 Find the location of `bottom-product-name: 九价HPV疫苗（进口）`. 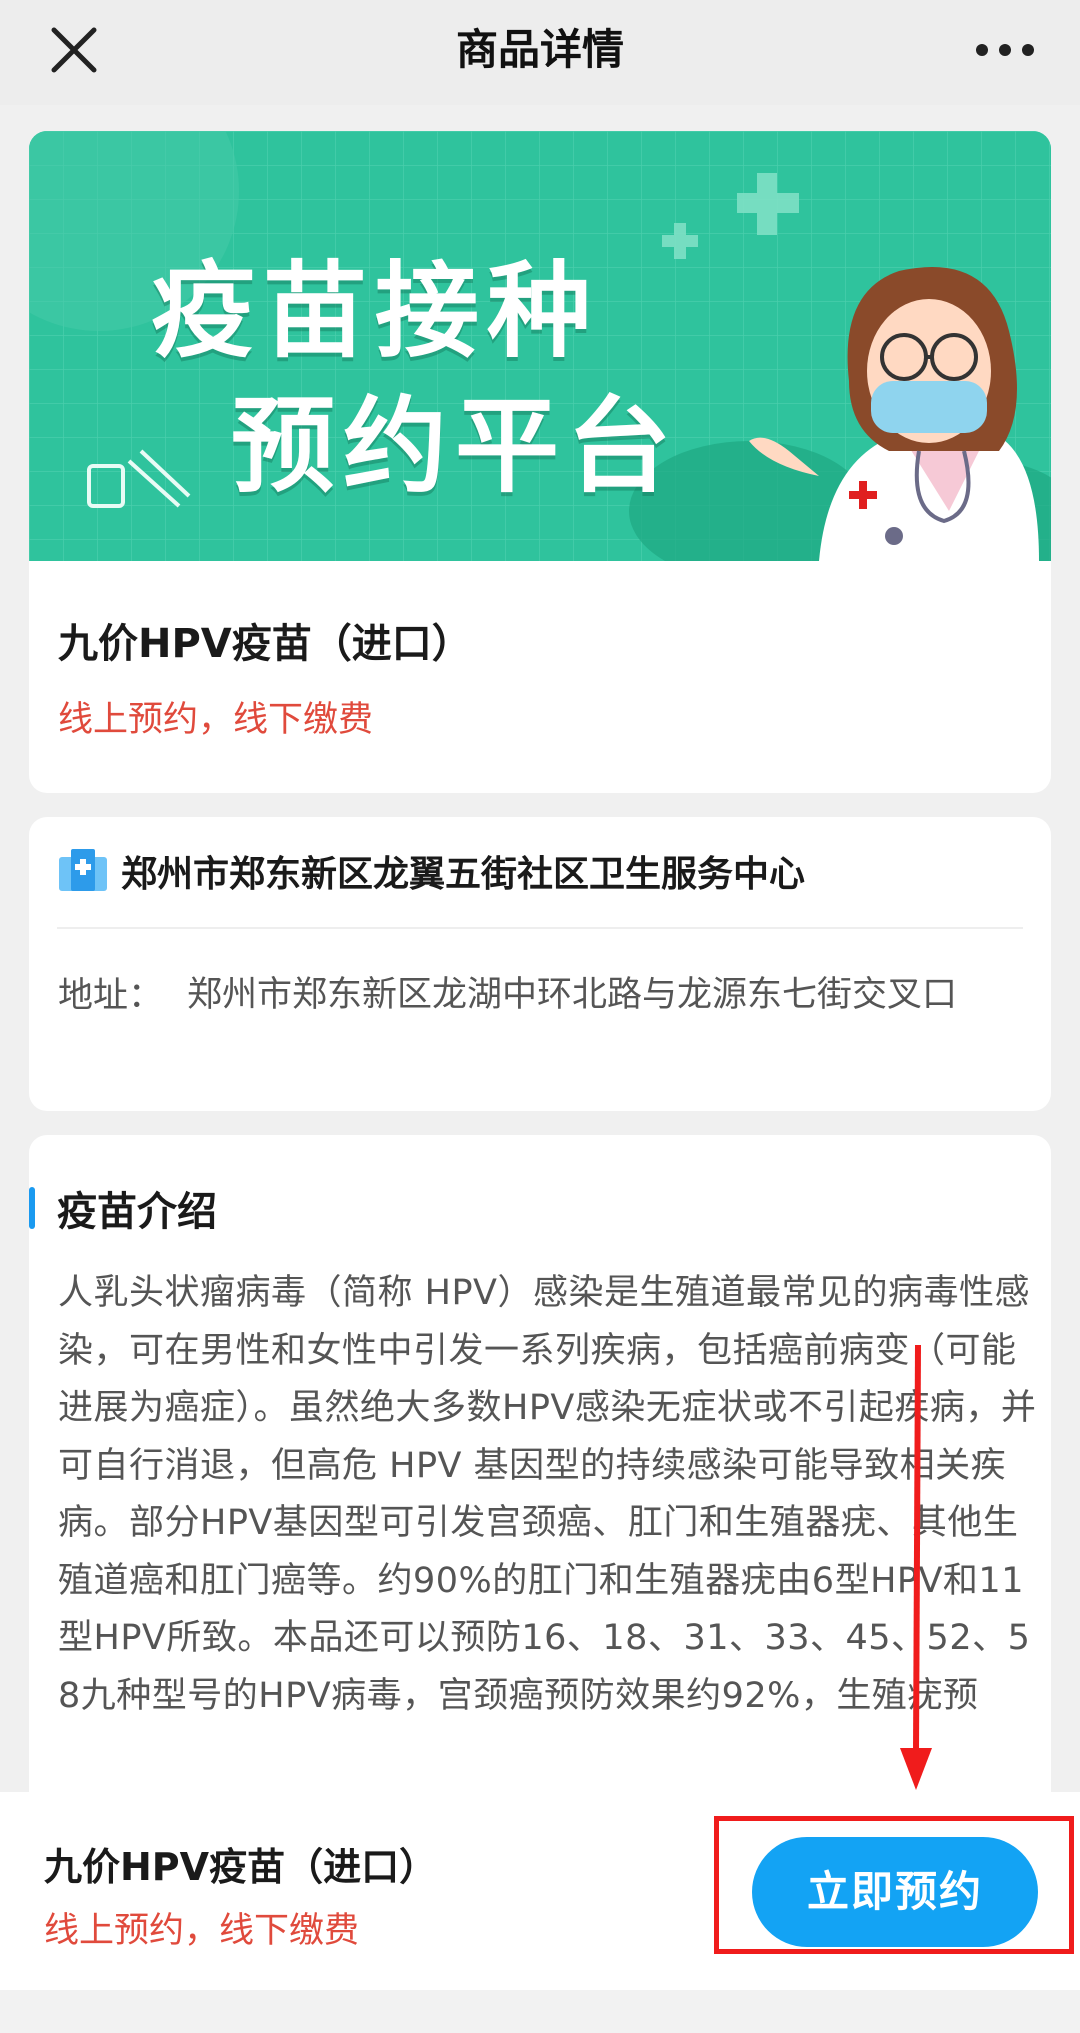

bottom-product-name: 九价HPV疫苗（进口） is located at coordinates (241, 1867).